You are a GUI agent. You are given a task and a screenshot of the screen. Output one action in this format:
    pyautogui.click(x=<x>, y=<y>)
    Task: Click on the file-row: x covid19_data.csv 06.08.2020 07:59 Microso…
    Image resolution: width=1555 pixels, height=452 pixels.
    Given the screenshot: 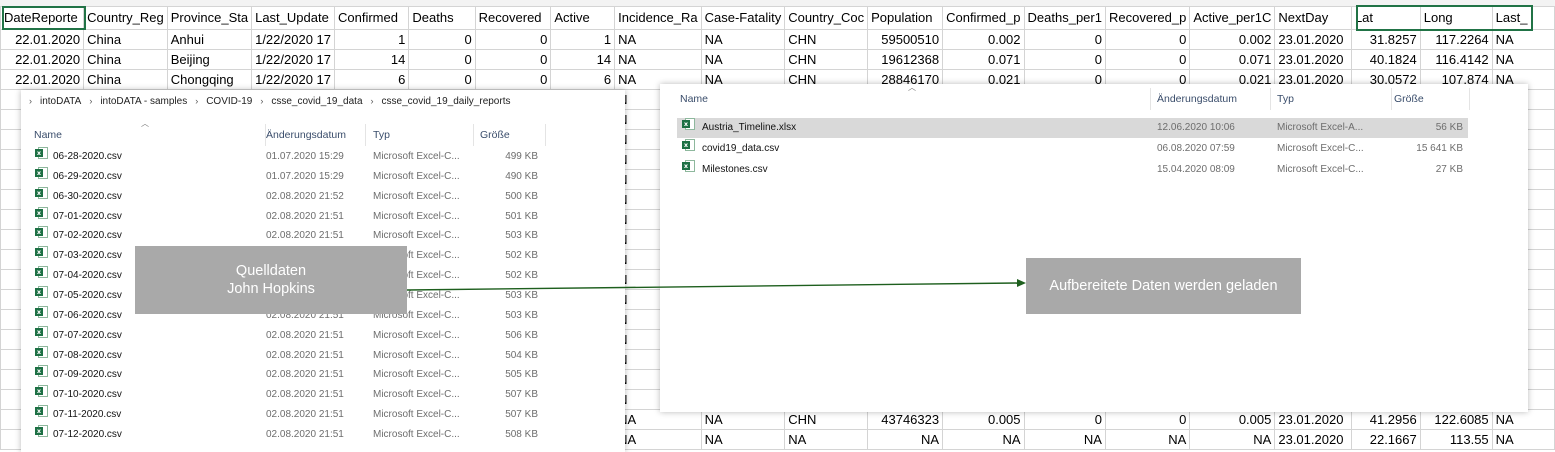 What is the action you would take?
    pyautogui.click(x=1072, y=149)
    